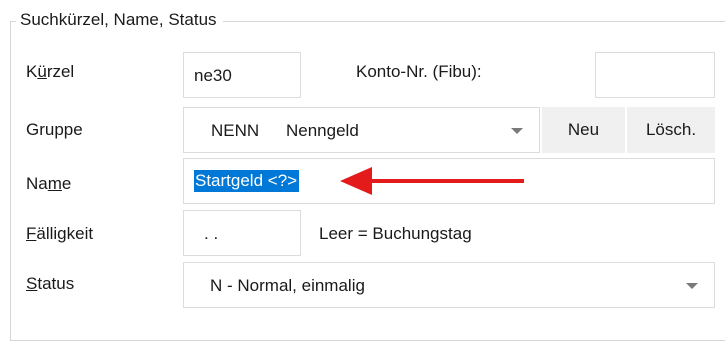 This screenshot has height=341, width=725. I want to click on status-value: N - Normal, einmalig, so click(287, 285).